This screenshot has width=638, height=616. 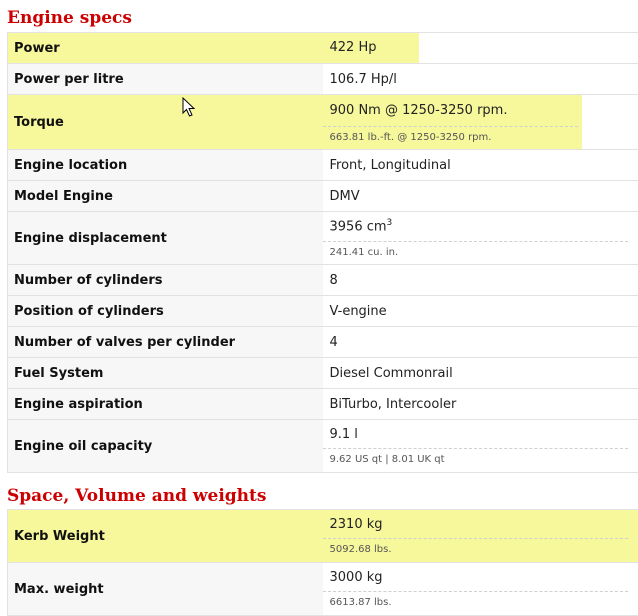 What do you see at coordinates (165, 404) in the screenshot?
I see `spec-label: Engine aspiration` at bounding box center [165, 404].